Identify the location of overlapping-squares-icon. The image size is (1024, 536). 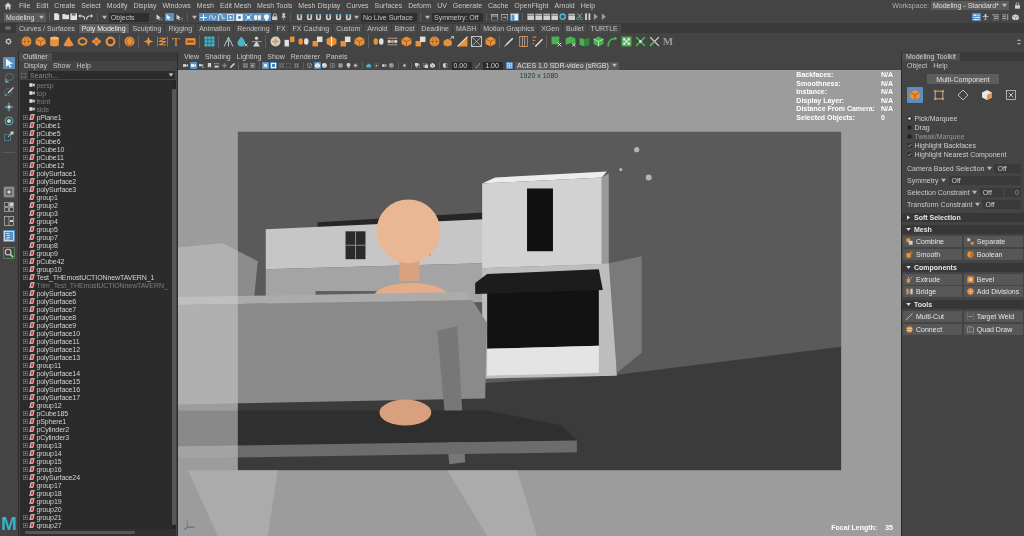
(417, 65).